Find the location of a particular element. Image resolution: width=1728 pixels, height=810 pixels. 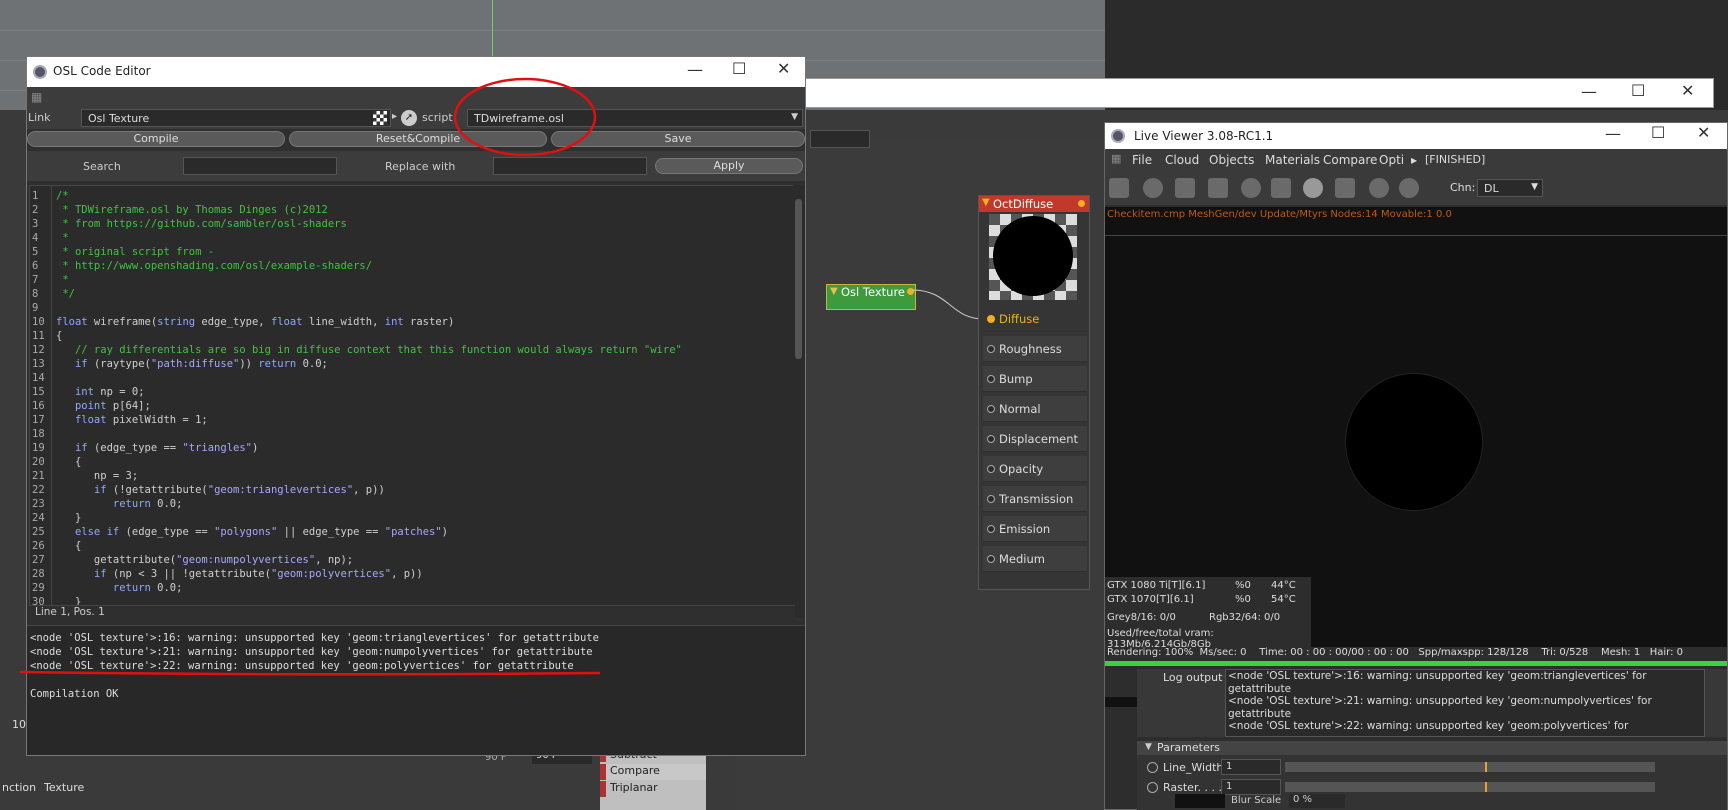

list-item: Triplanar is located at coordinates (653, 789).